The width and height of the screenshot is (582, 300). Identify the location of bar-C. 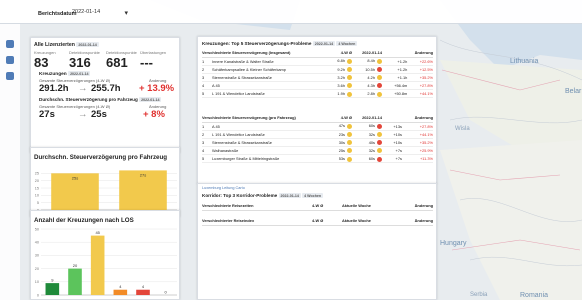
(97, 265).